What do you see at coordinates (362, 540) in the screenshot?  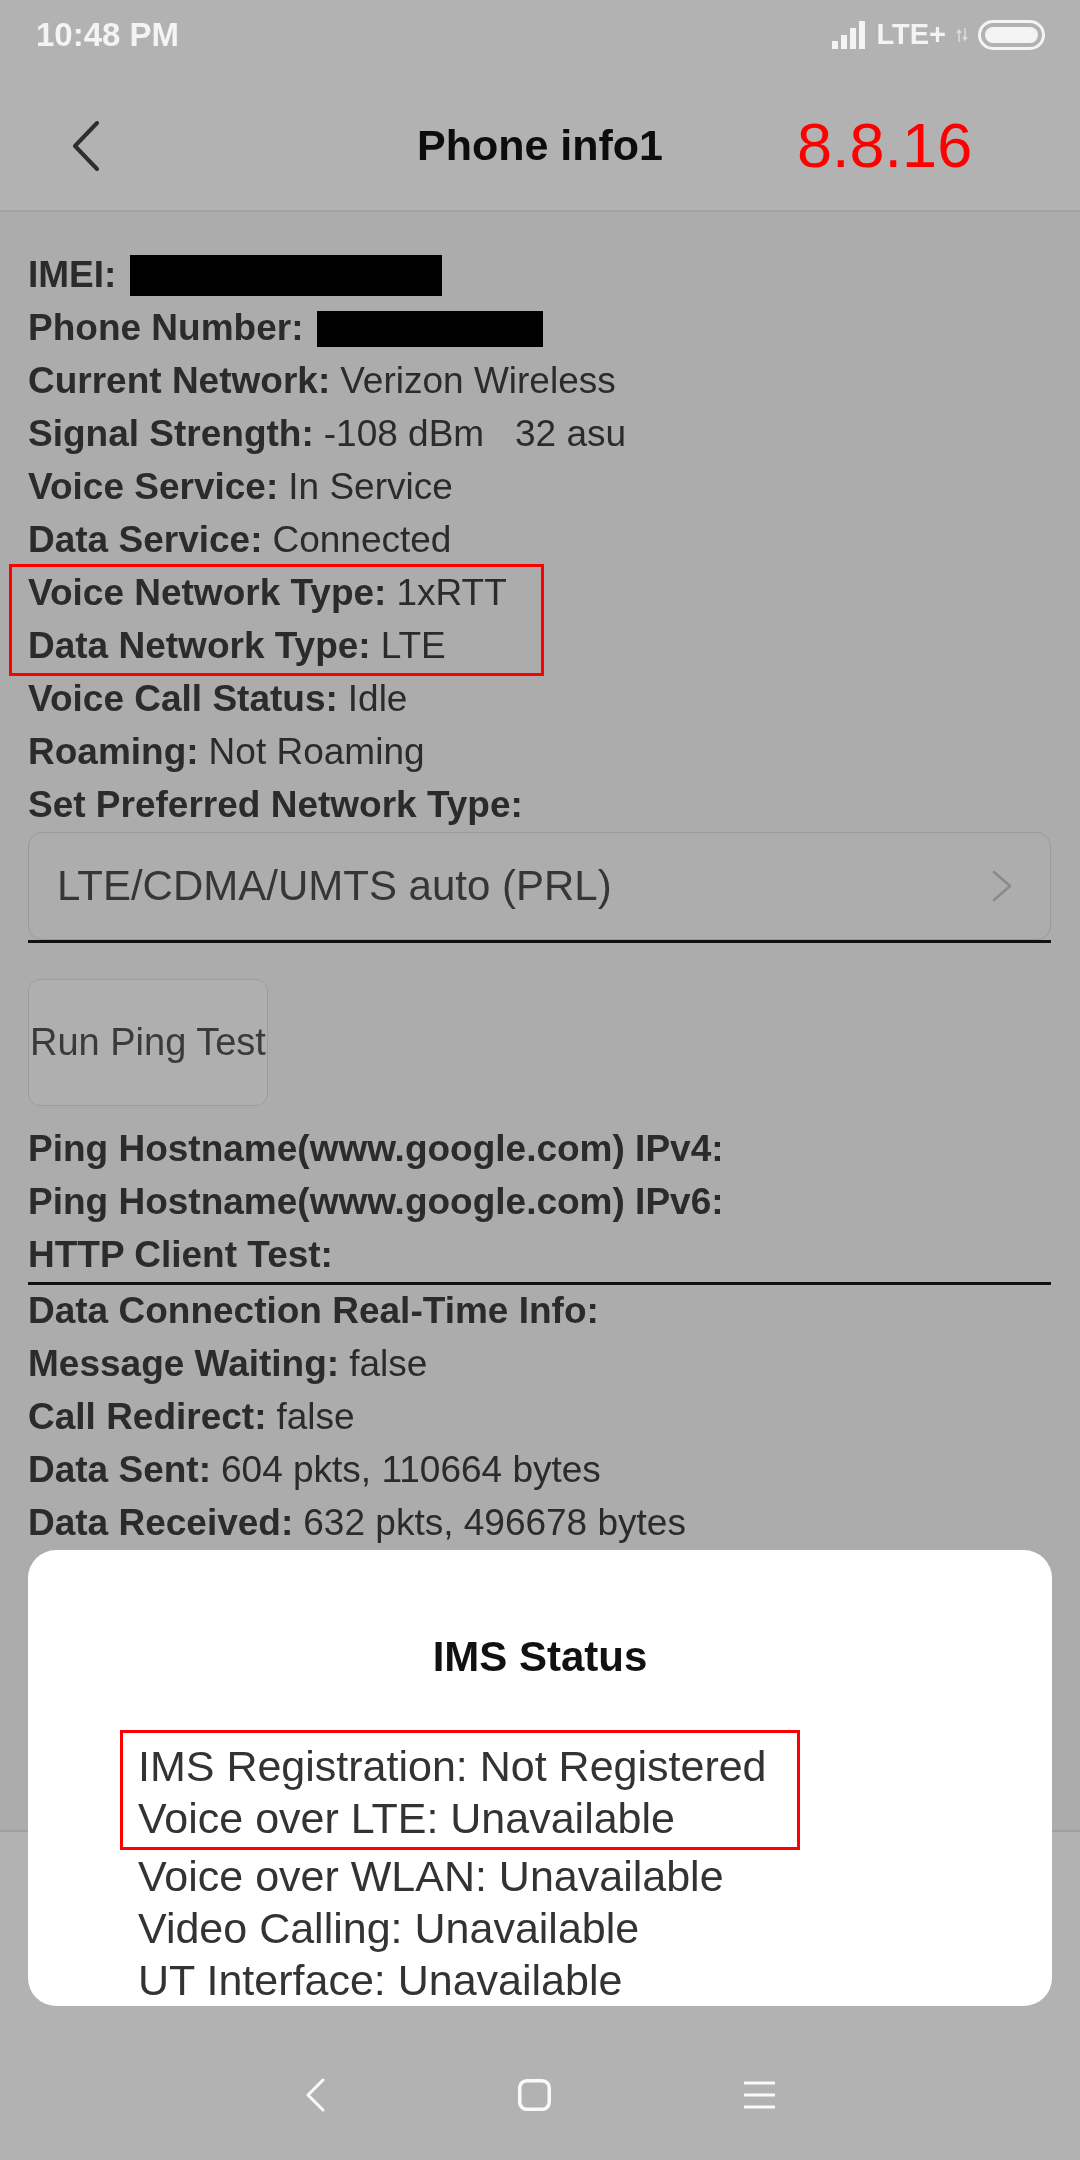 I see `info-value: Connected` at bounding box center [362, 540].